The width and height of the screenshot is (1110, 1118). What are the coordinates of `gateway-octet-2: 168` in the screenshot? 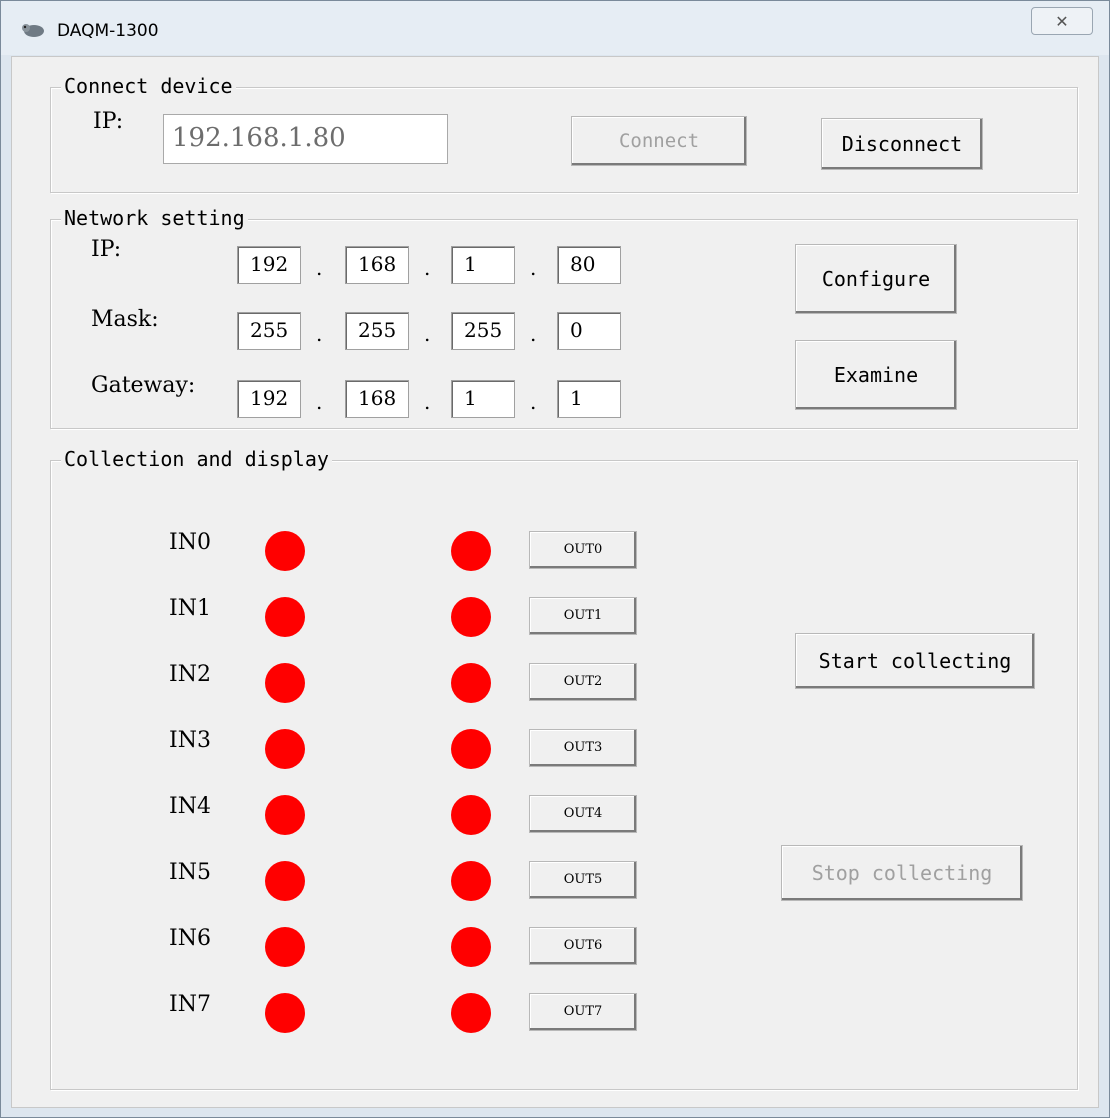 It's located at (377, 399).